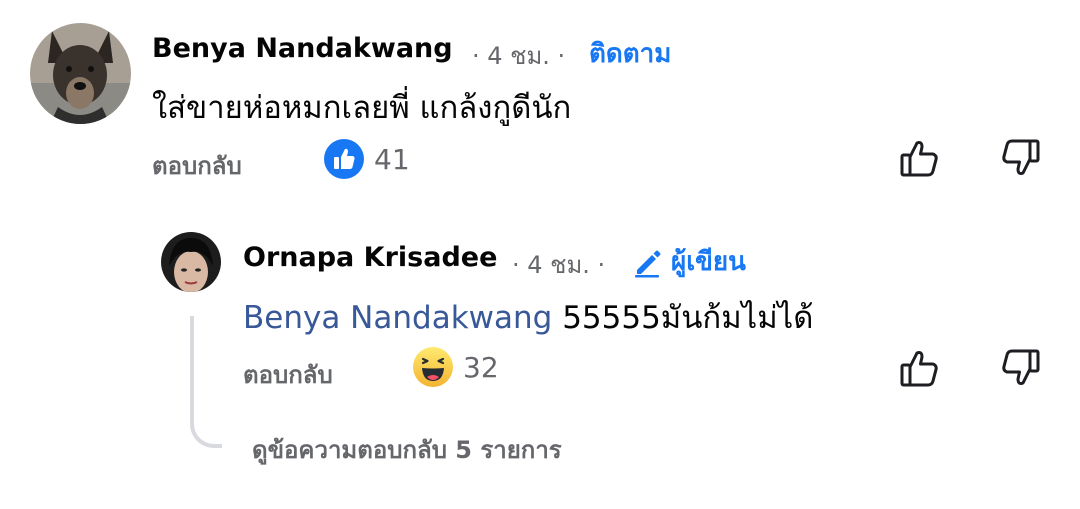 The height and width of the screenshot is (509, 1080). I want to click on author-badge: ผู้เขียน, so click(688, 261).